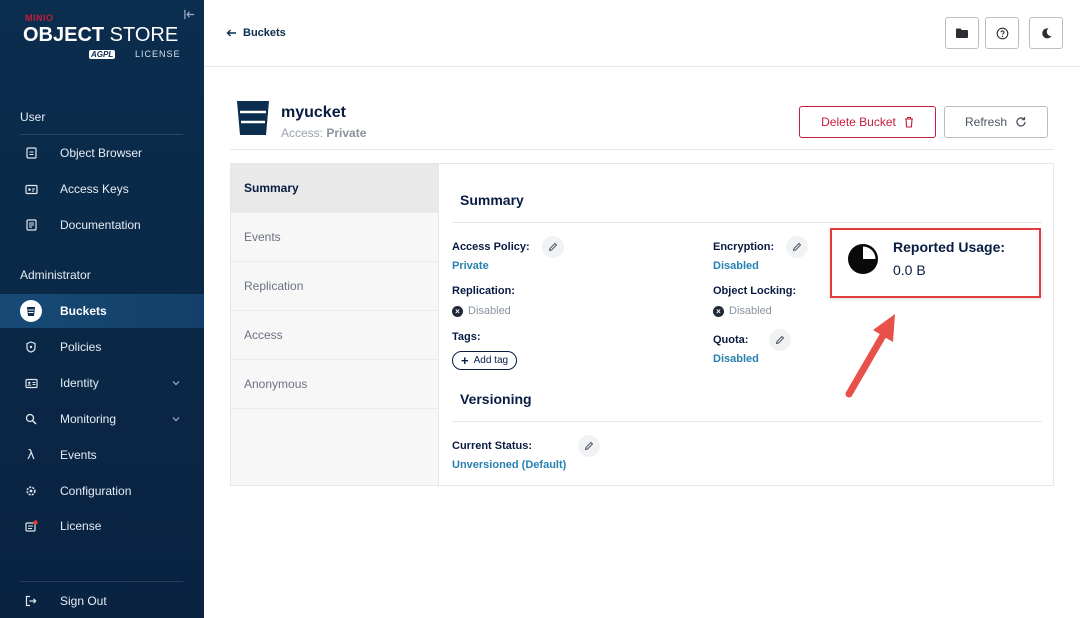 The image size is (1080, 618). I want to click on sidebar-item-label: Monitoring, so click(88, 419).